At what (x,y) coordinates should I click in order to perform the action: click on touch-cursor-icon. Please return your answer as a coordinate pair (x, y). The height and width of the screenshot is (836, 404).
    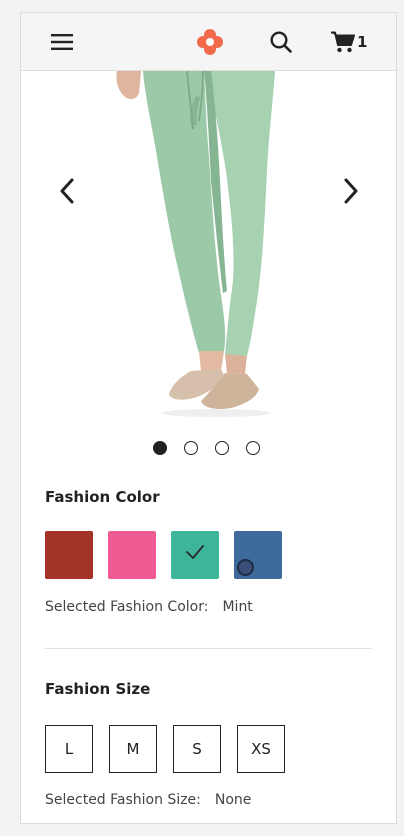
    Looking at the image, I should click on (245, 567).